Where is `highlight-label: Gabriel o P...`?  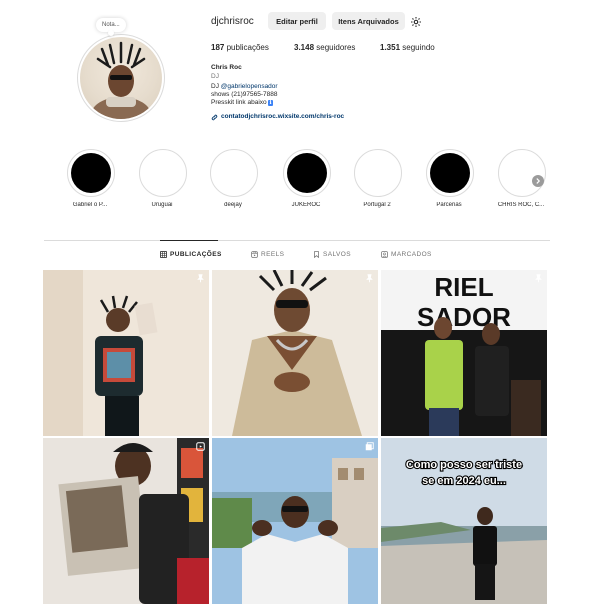 highlight-label: Gabriel o P... is located at coordinates (90, 205).